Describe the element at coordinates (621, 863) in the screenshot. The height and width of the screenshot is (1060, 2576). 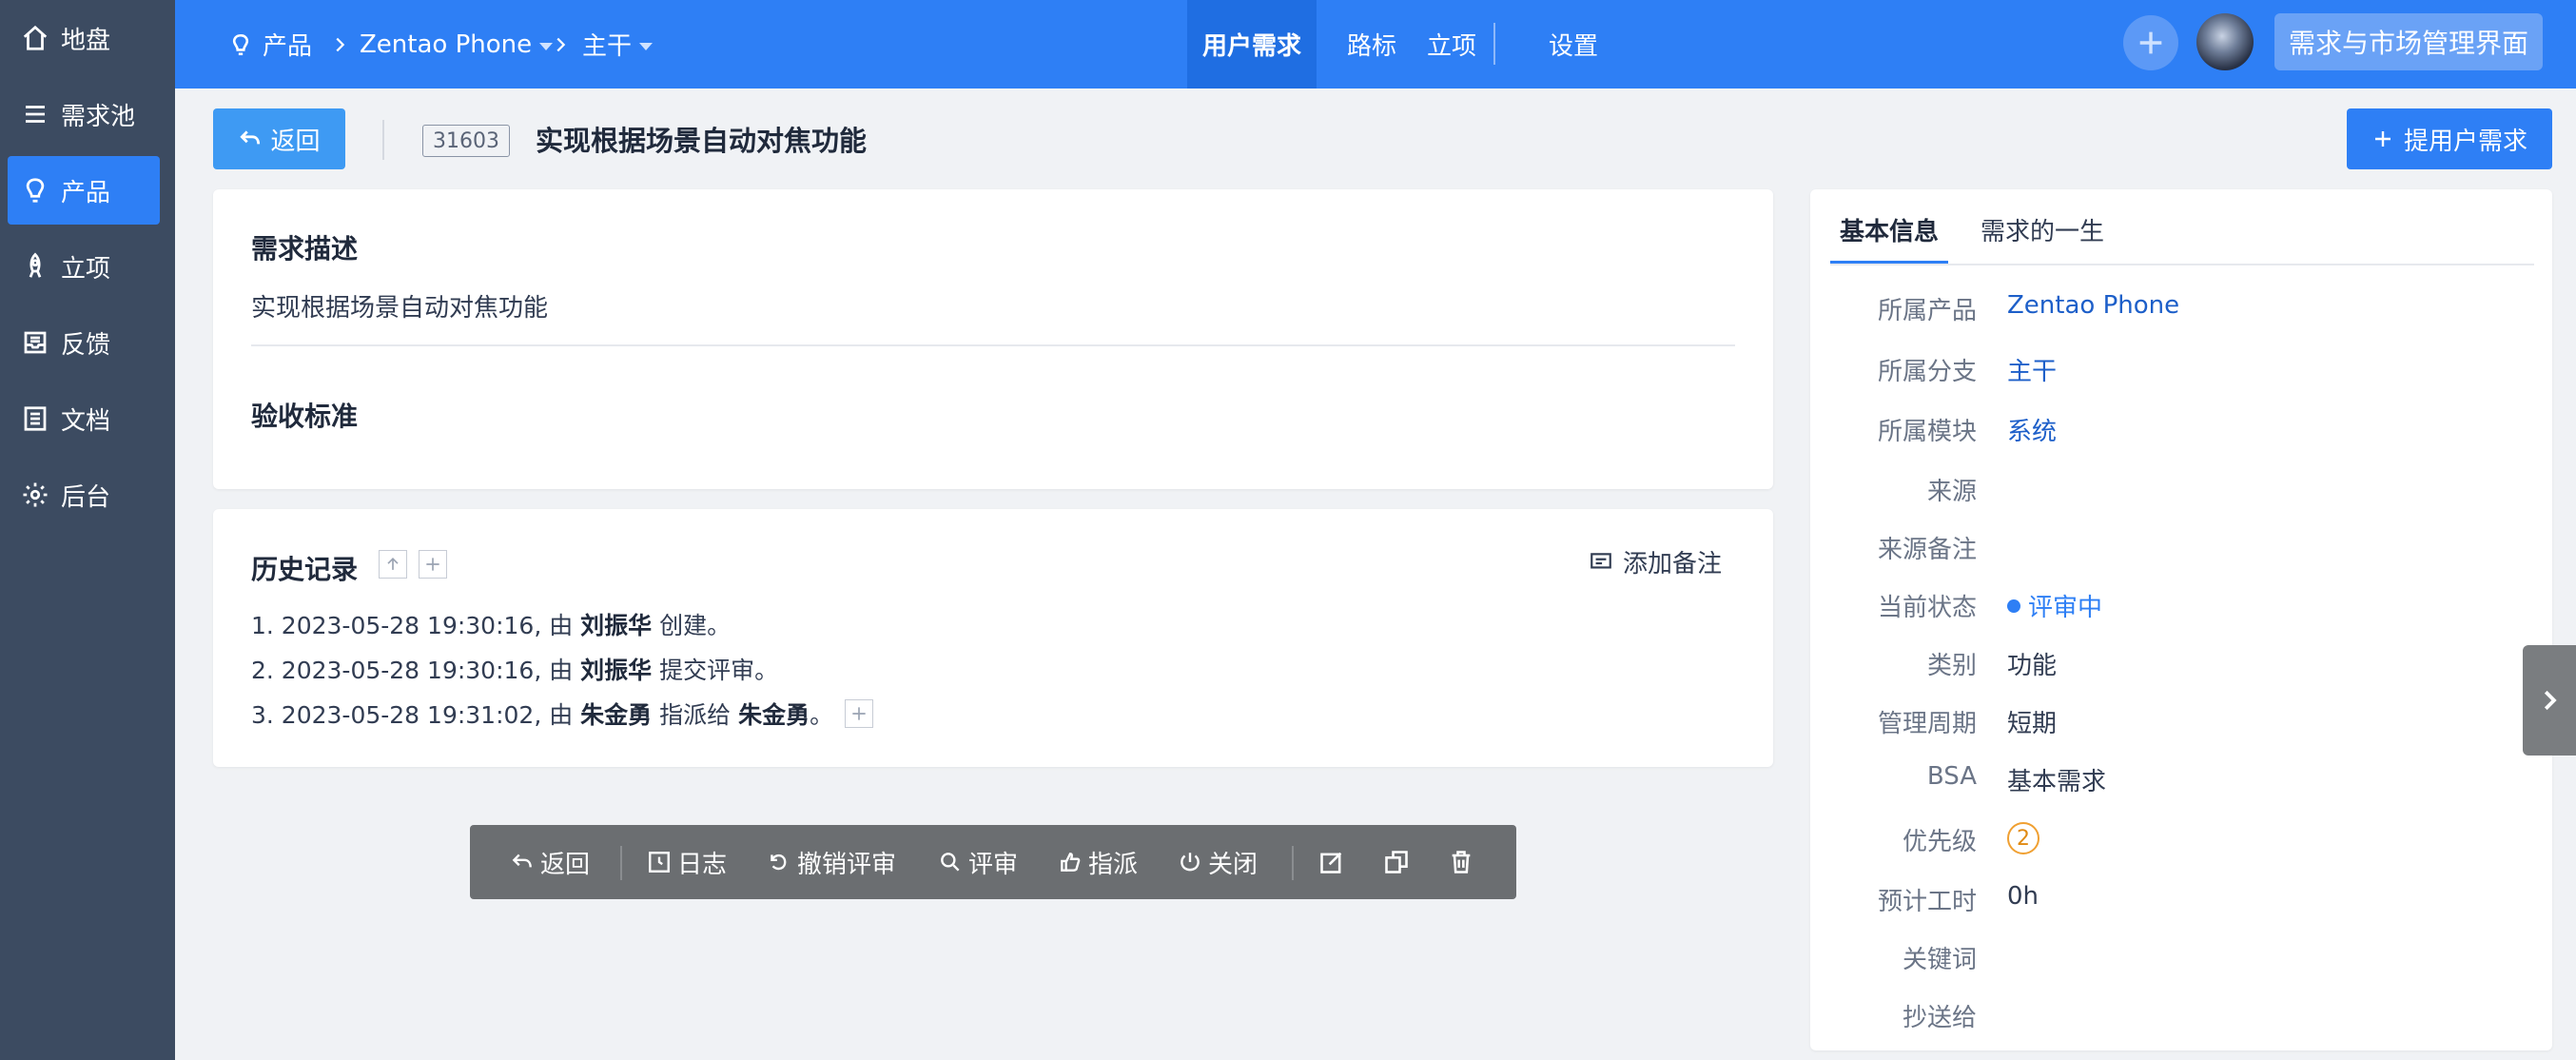
I see `action-divider` at that location.